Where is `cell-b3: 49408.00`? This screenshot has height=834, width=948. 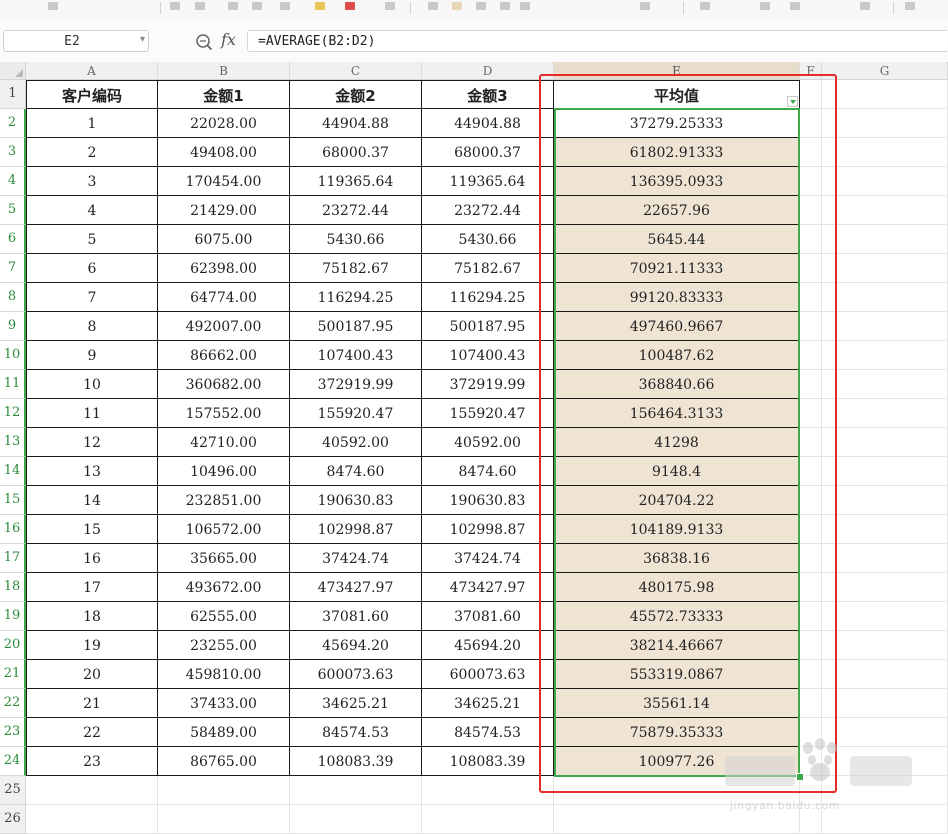 cell-b3: 49408.00 is located at coordinates (224, 152).